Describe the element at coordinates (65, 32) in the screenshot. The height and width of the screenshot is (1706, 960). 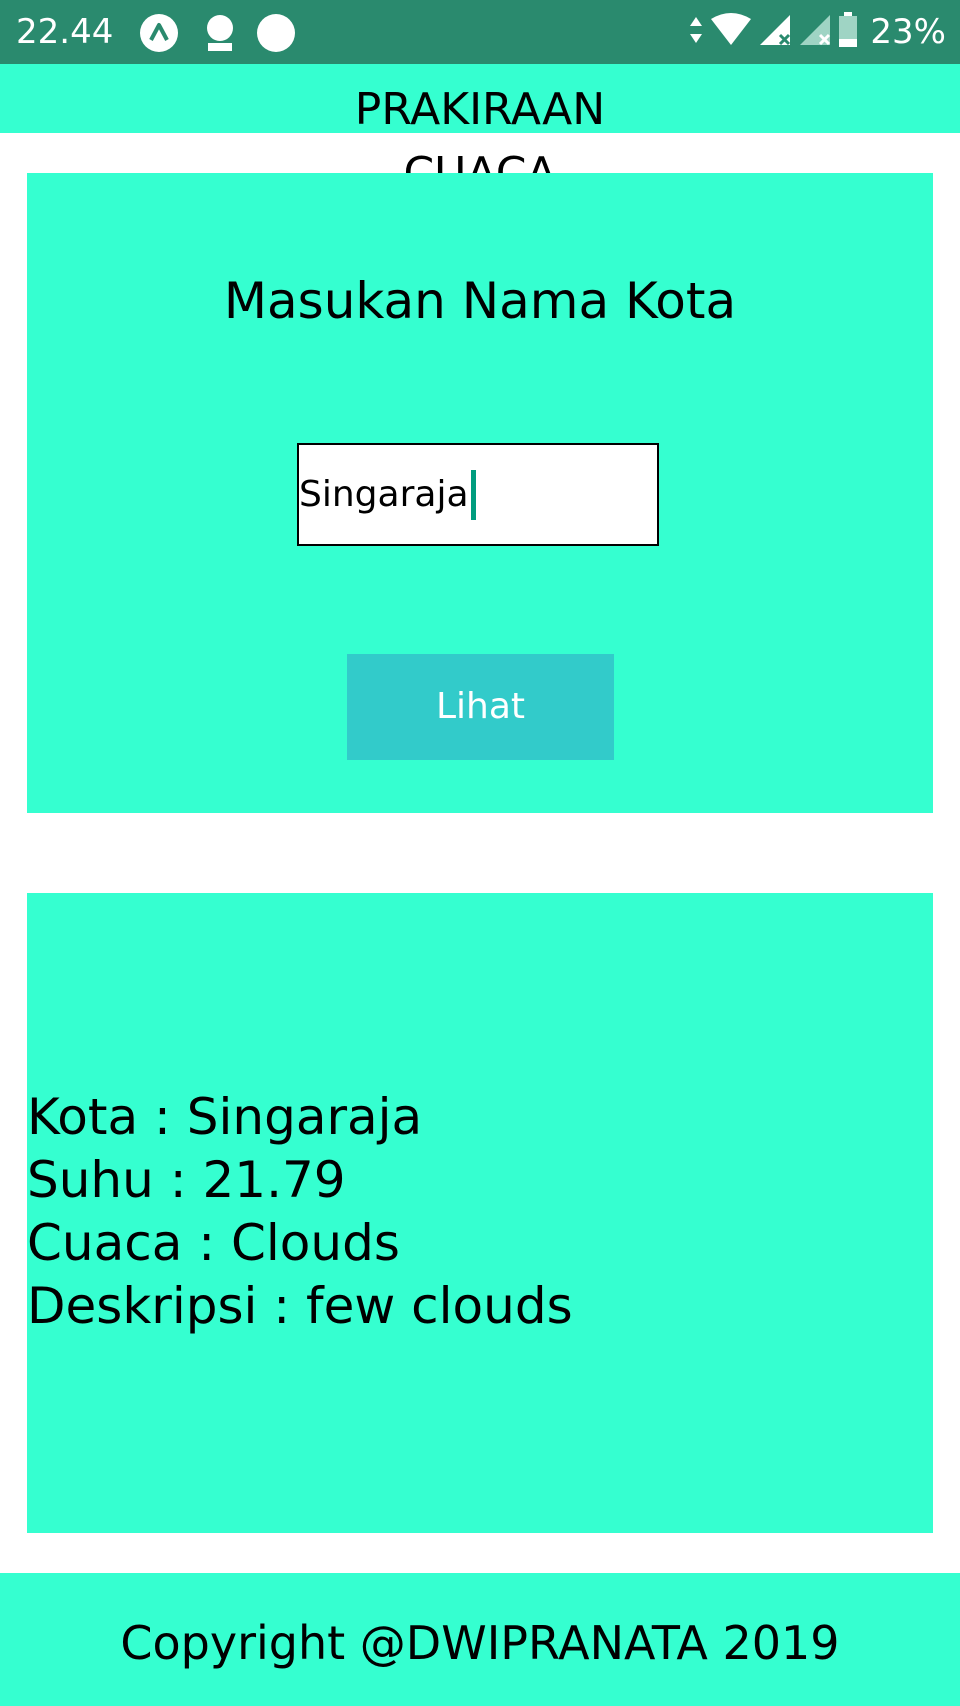
I see `status-time: 22.44` at that location.